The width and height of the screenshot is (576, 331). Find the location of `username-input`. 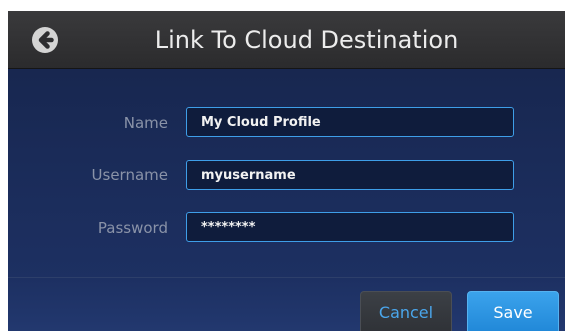

username-input is located at coordinates (350, 175).